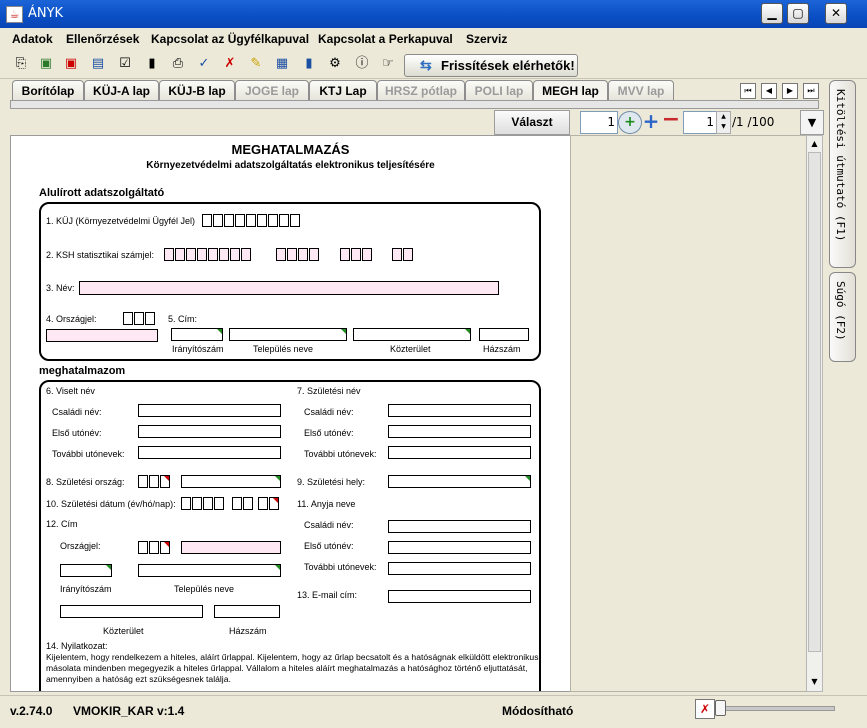 The height and width of the screenshot is (728, 867). Describe the element at coordinates (77, 646) in the screenshot. I see `nyilatkozat-label: 14. Nyilatkozat:` at that location.